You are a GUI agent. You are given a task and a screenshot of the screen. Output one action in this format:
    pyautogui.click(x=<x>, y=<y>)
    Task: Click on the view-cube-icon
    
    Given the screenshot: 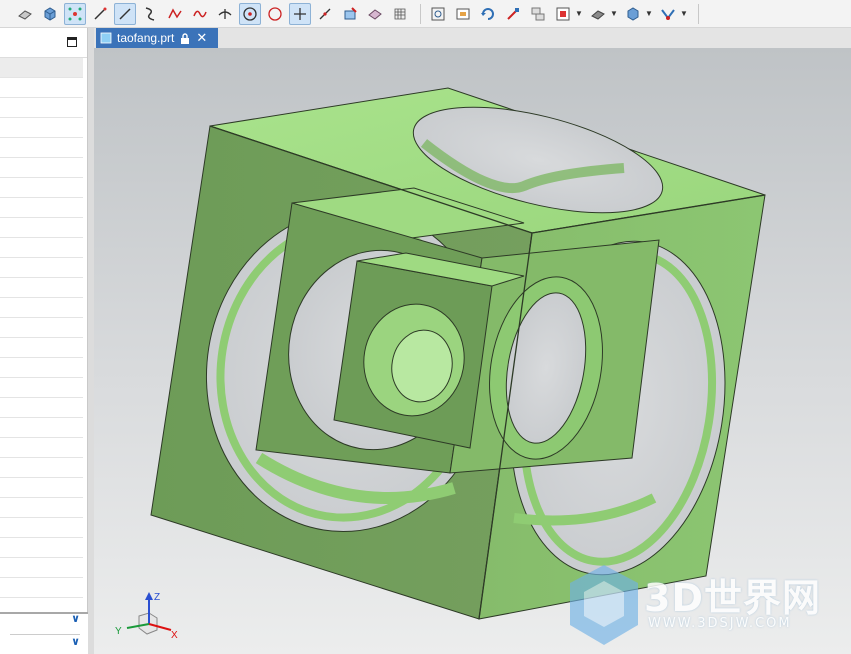 What is the action you would take?
    pyautogui.click(x=633, y=14)
    